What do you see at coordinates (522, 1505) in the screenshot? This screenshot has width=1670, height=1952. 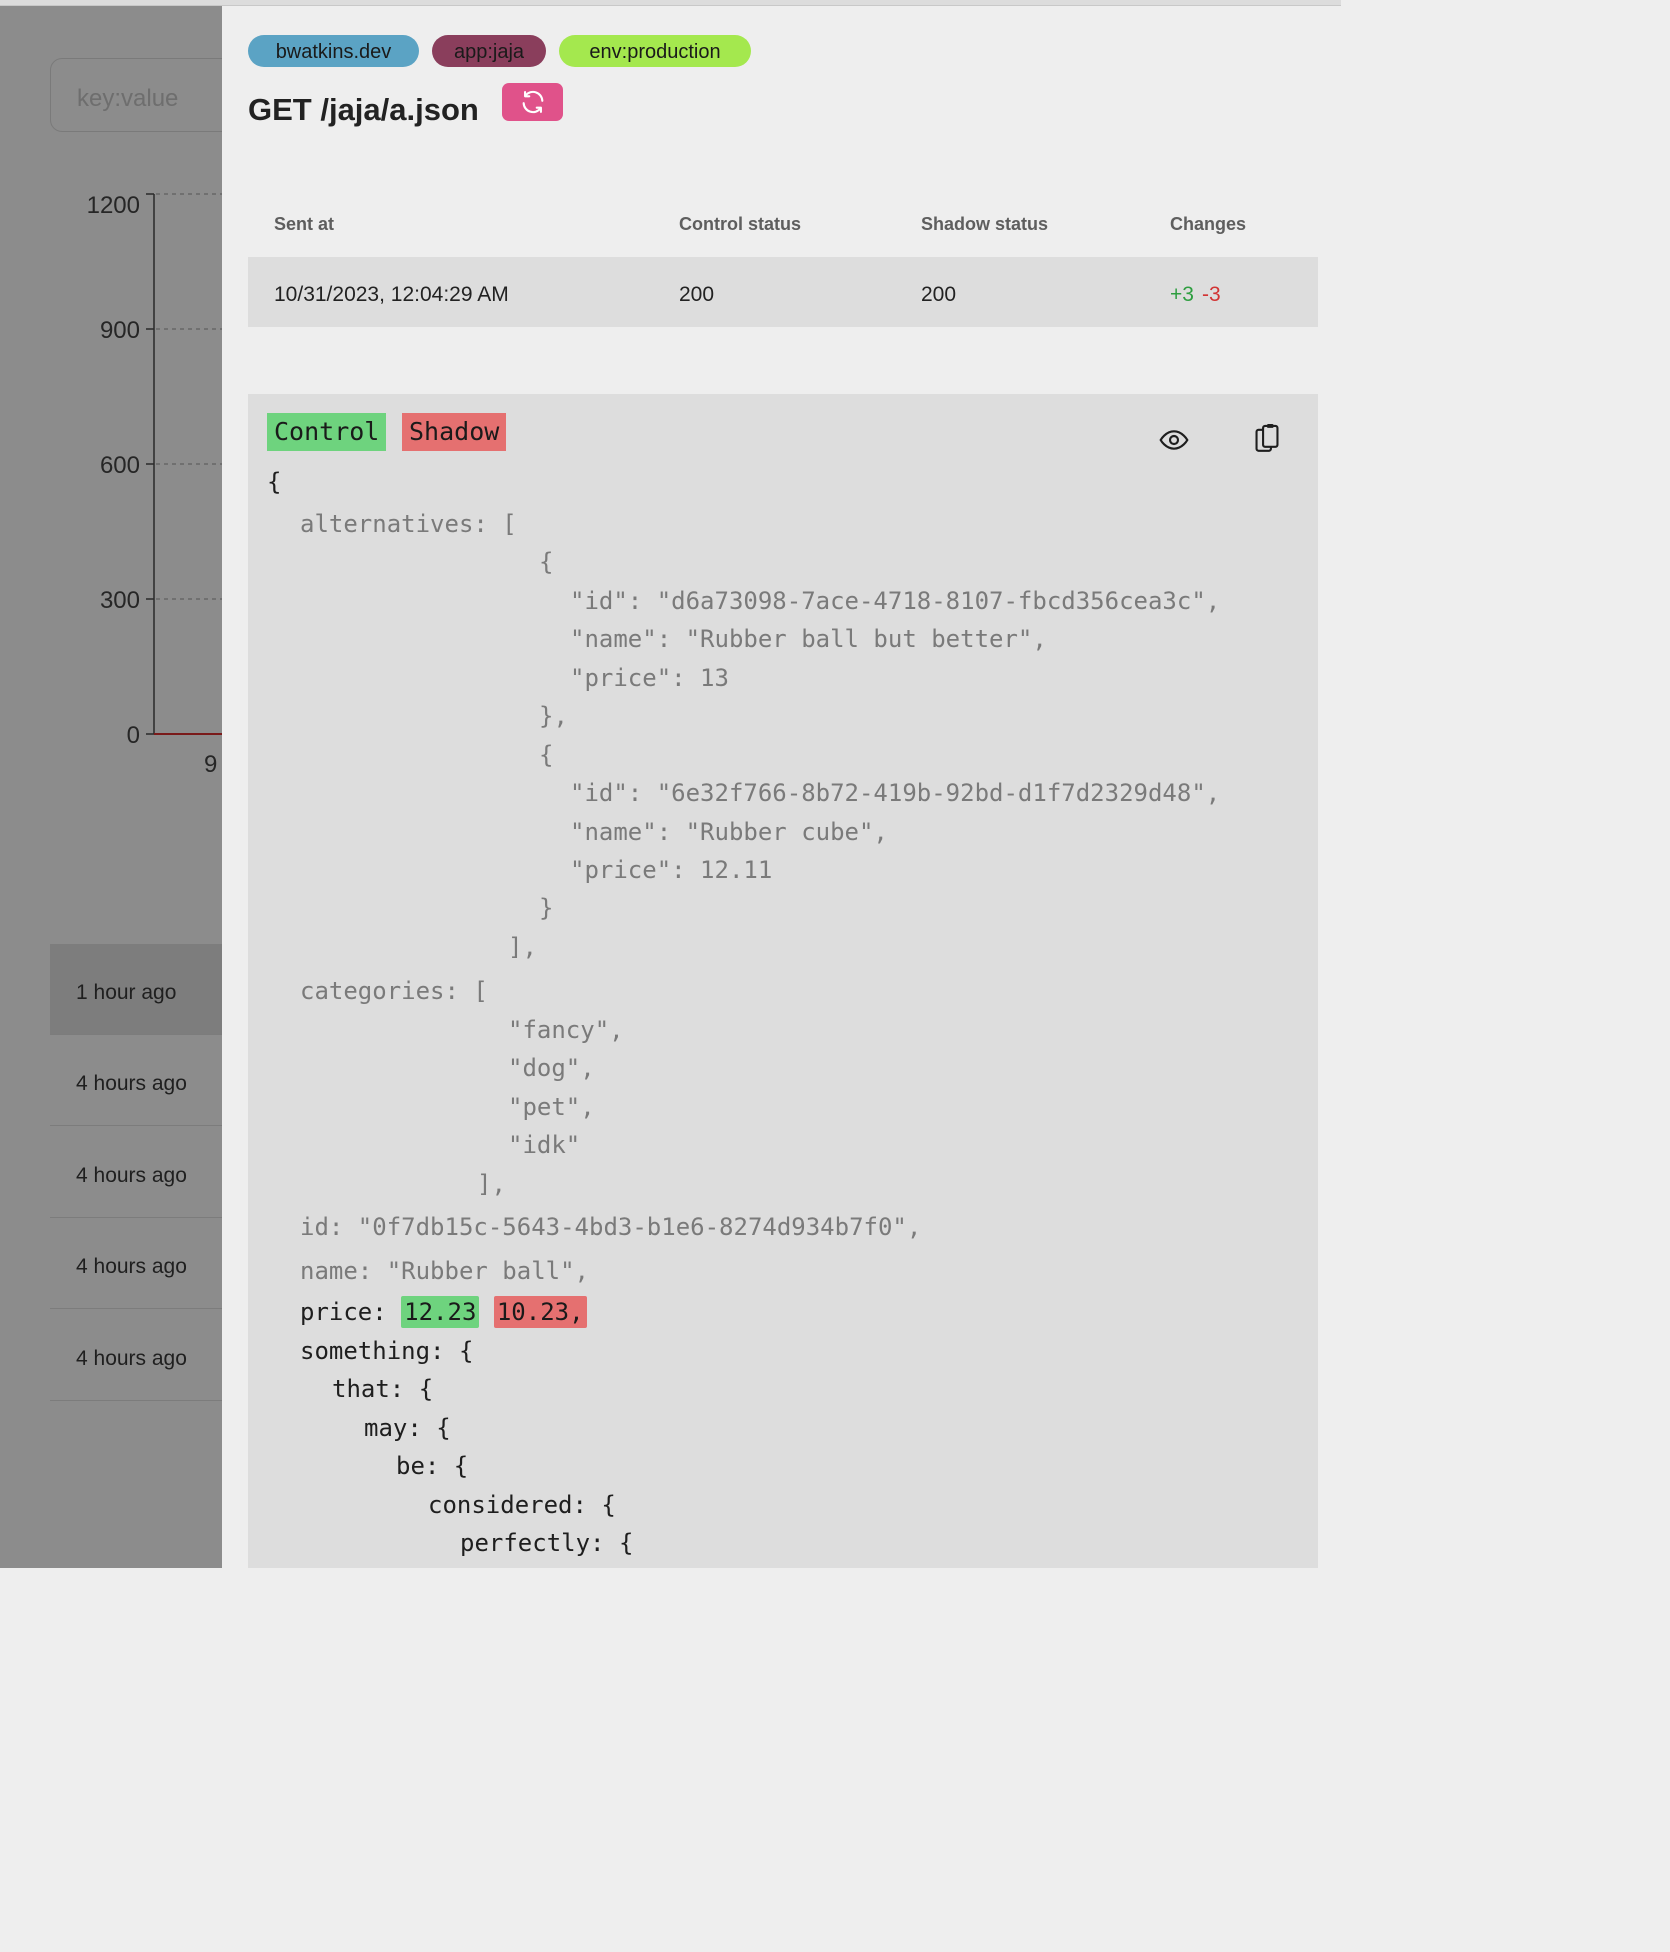 I see `json-line: considered: {` at bounding box center [522, 1505].